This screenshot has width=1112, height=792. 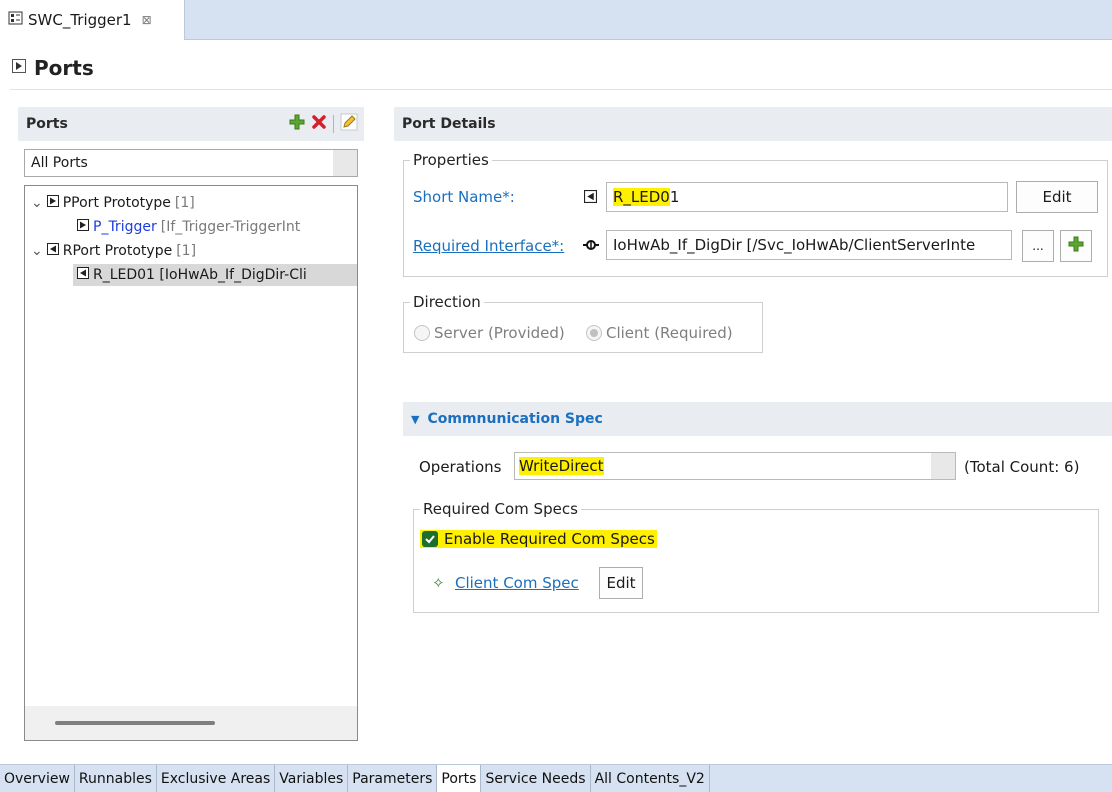 I want to click on tab-ports: Ports, so click(x=459, y=778).